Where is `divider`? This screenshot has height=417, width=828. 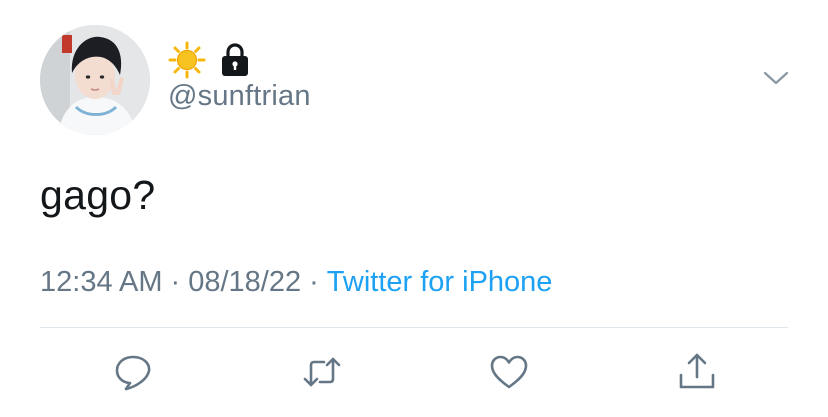 divider is located at coordinates (414, 327).